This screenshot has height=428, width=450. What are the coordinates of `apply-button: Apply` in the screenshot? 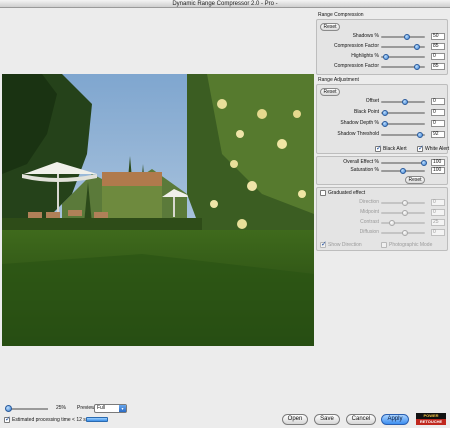 It's located at (395, 419).